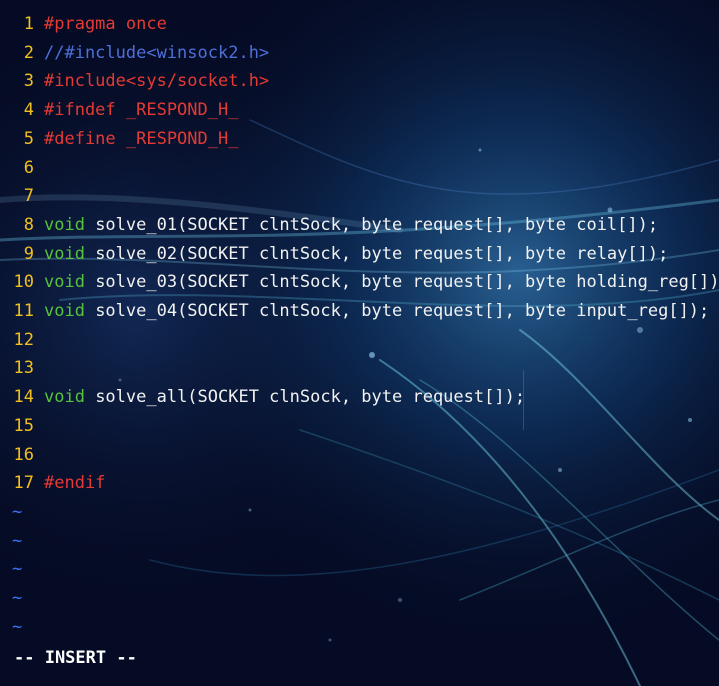 The width and height of the screenshot is (719, 686). What do you see at coordinates (523, 400) in the screenshot?
I see `cursor-column-guide` at bounding box center [523, 400].